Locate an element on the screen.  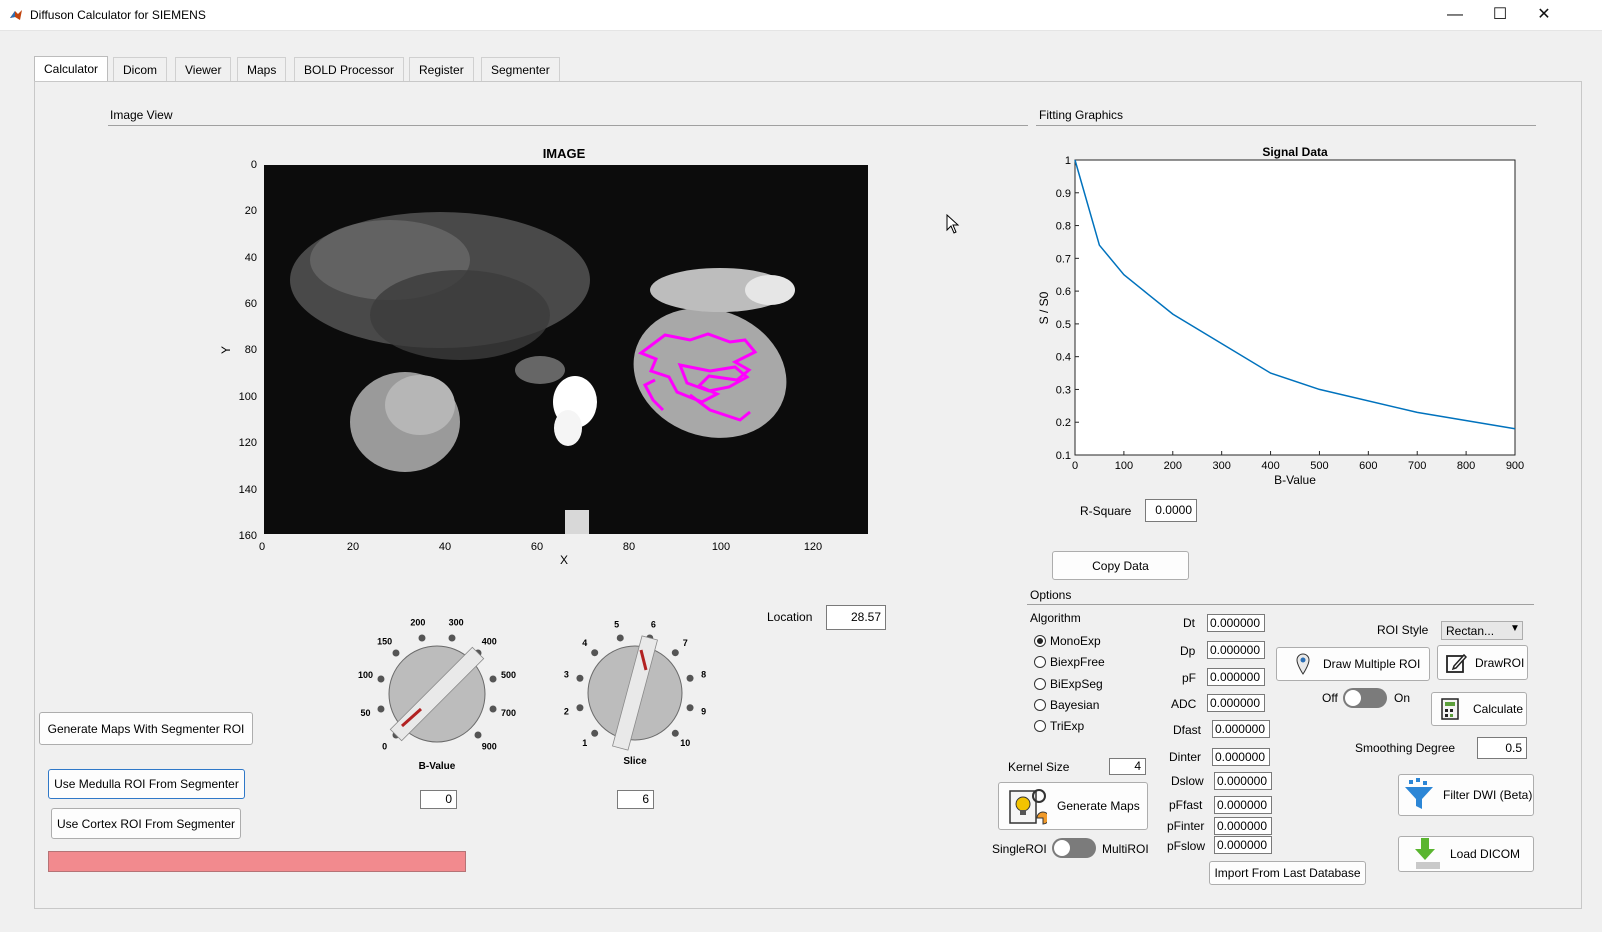
param-pf-field: 0.000000 is located at coordinates (1236, 677).